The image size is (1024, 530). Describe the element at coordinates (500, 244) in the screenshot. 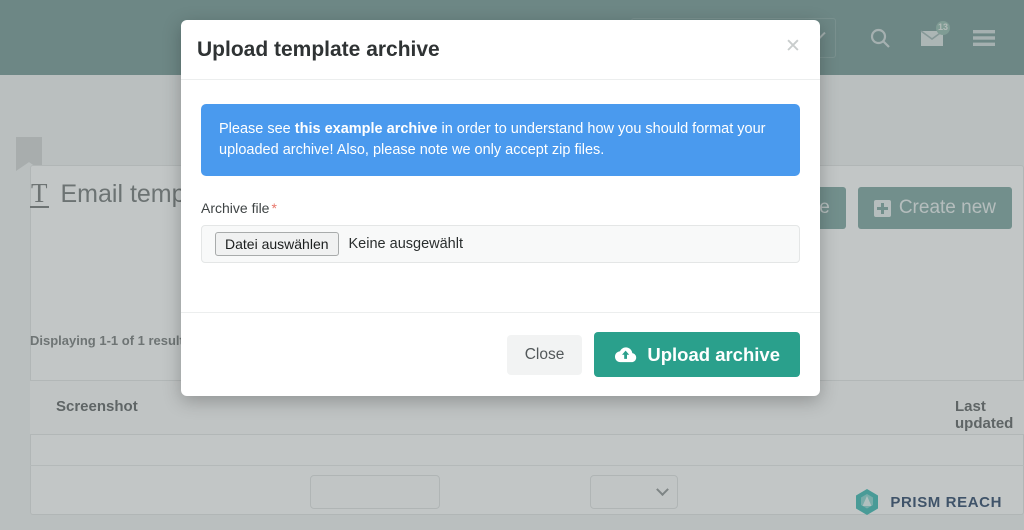

I see `file-input-row: Datei auswählen Keine ausgewählt` at that location.